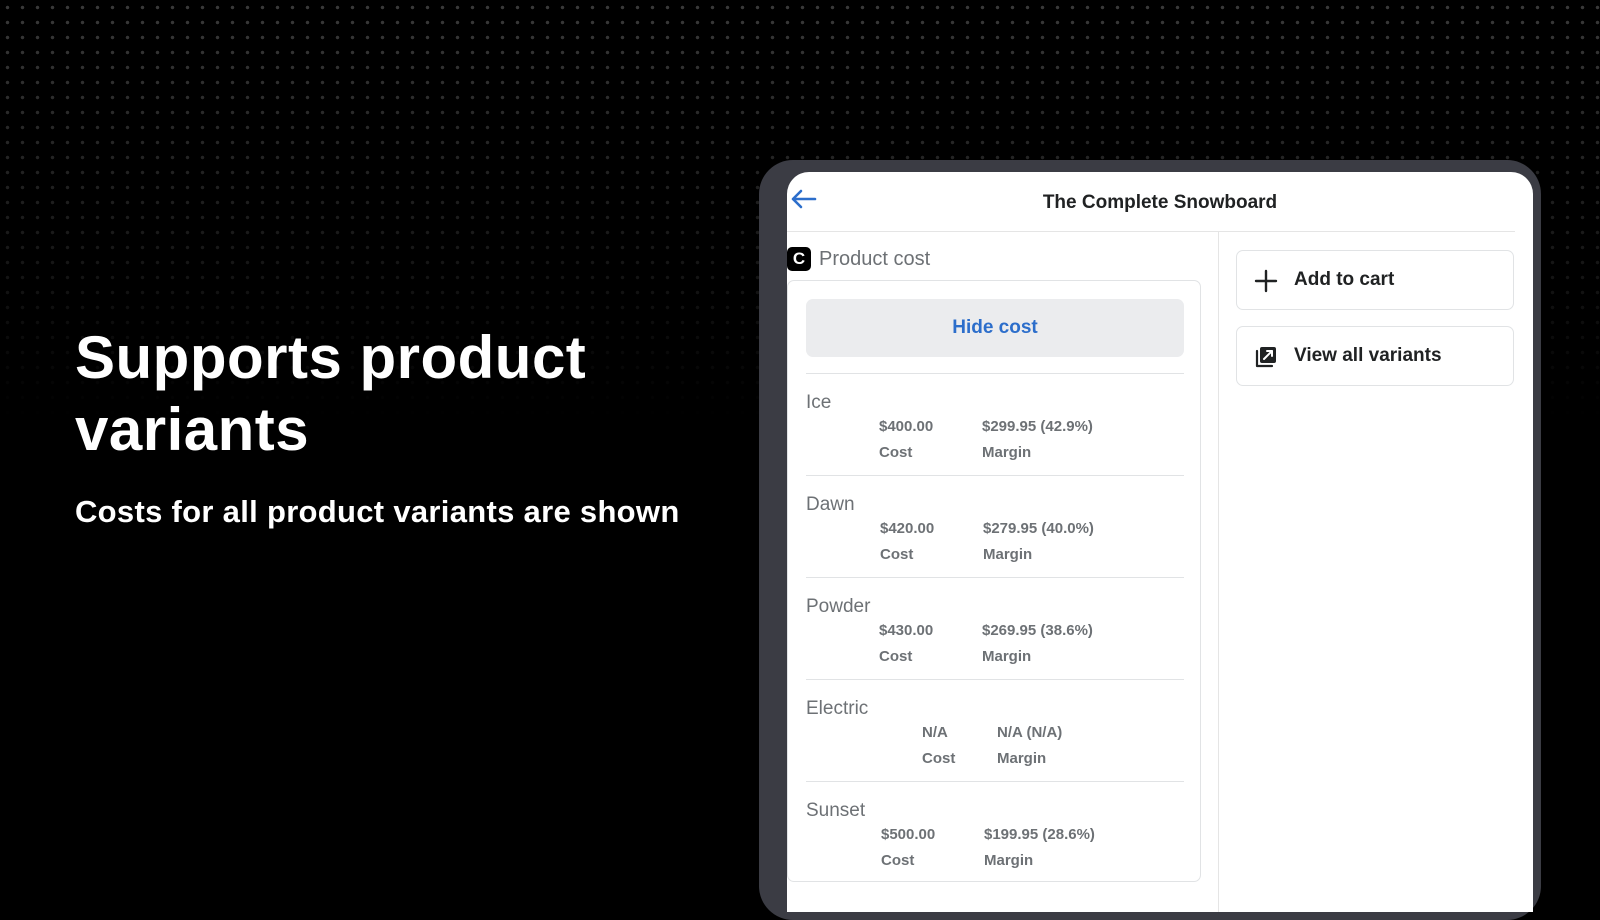  I want to click on variant-row-ice: Ice $400.00 Cost $299.95 (42.9%) Margin, so click(995, 424).